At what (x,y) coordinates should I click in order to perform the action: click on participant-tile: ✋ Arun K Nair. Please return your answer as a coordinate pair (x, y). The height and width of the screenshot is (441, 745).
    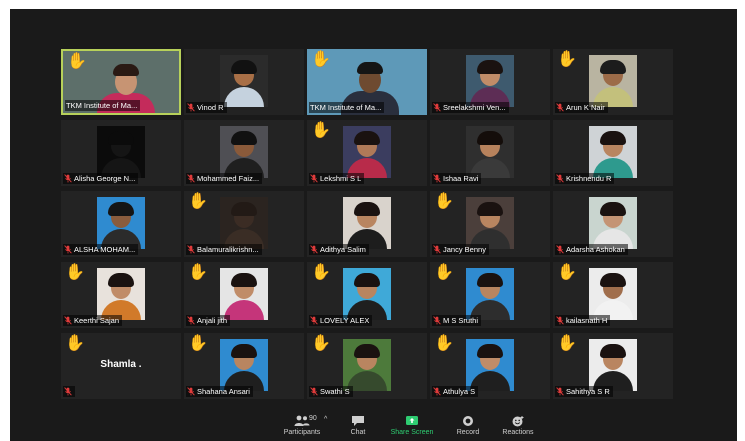
    Looking at the image, I should click on (613, 82).